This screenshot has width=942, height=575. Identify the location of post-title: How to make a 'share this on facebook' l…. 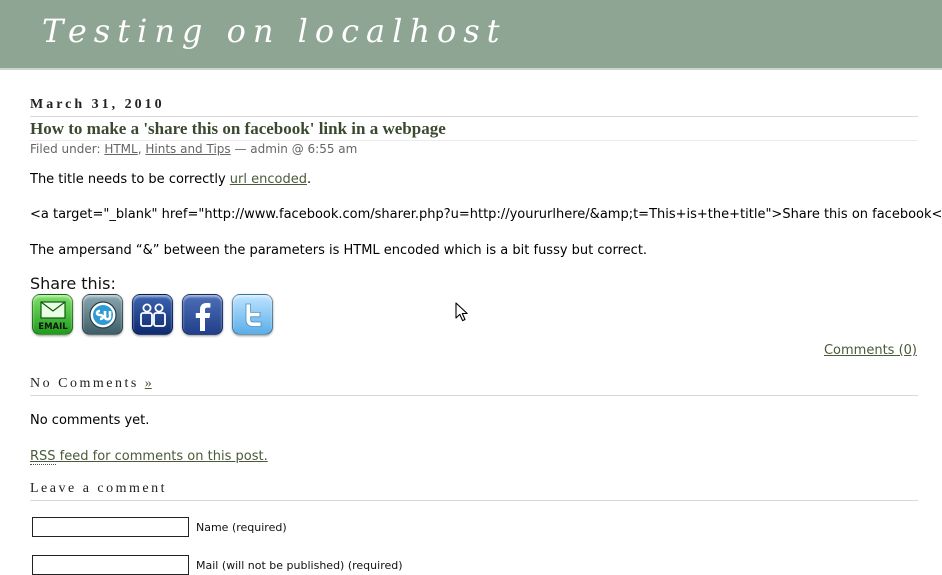
(238, 129).